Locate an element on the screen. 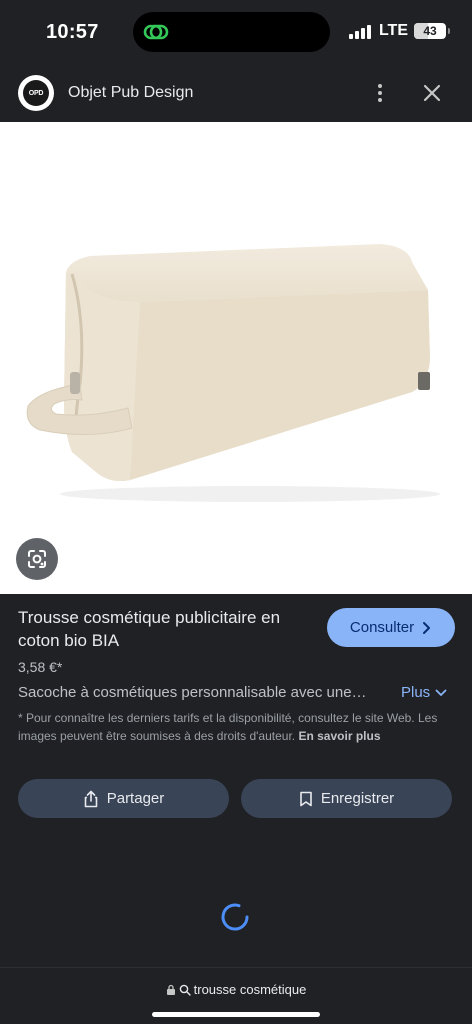 The width and height of the screenshot is (472, 1024). more-button: Plus is located at coordinates (424, 692).